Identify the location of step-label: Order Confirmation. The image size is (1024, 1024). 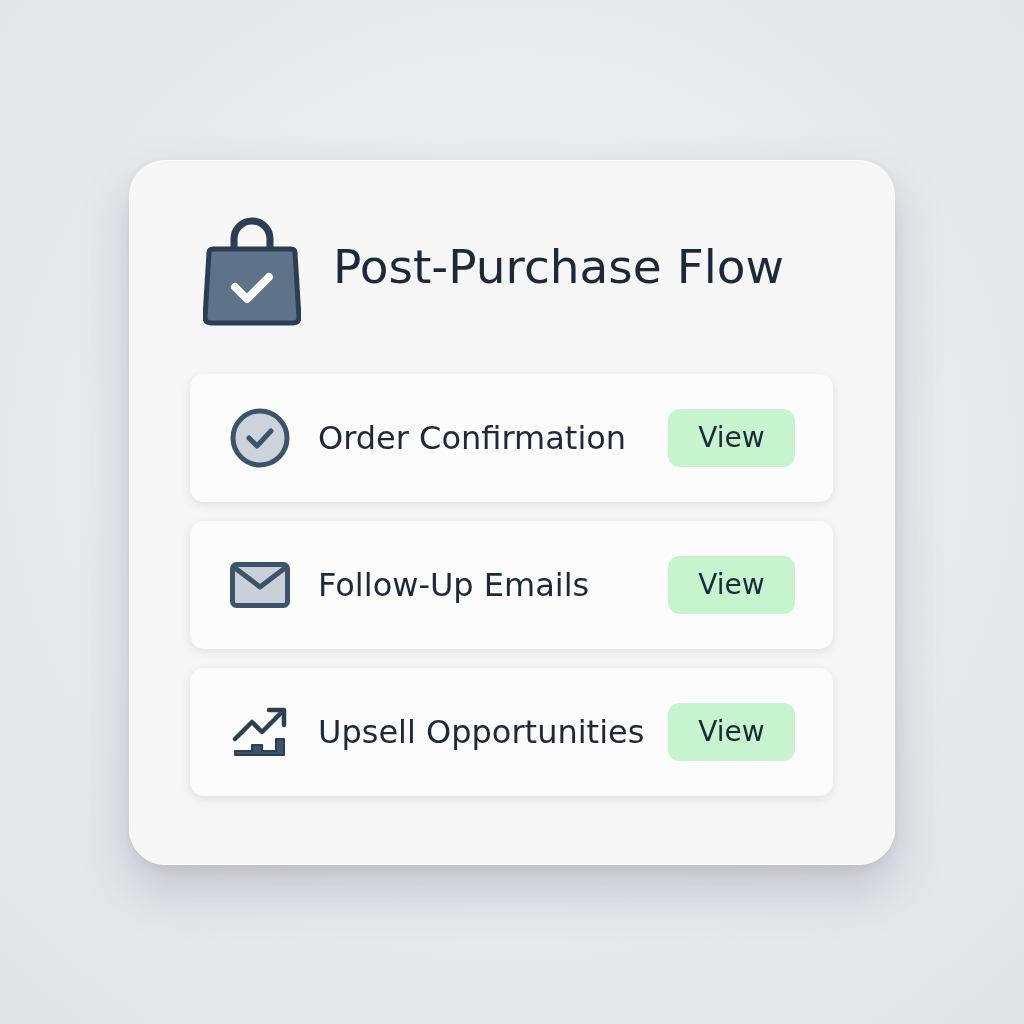
(473, 437).